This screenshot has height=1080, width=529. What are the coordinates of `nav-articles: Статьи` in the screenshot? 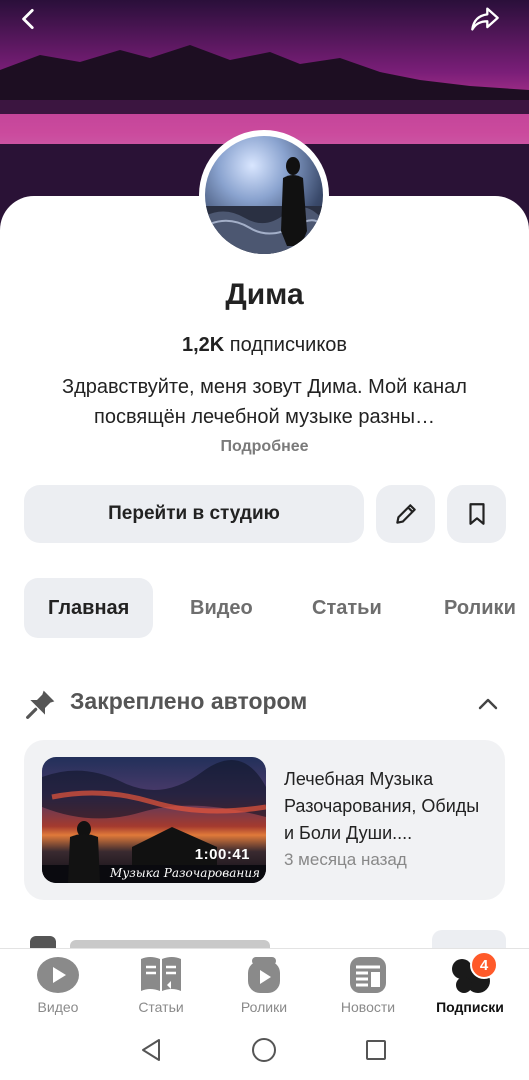 It's located at (161, 985).